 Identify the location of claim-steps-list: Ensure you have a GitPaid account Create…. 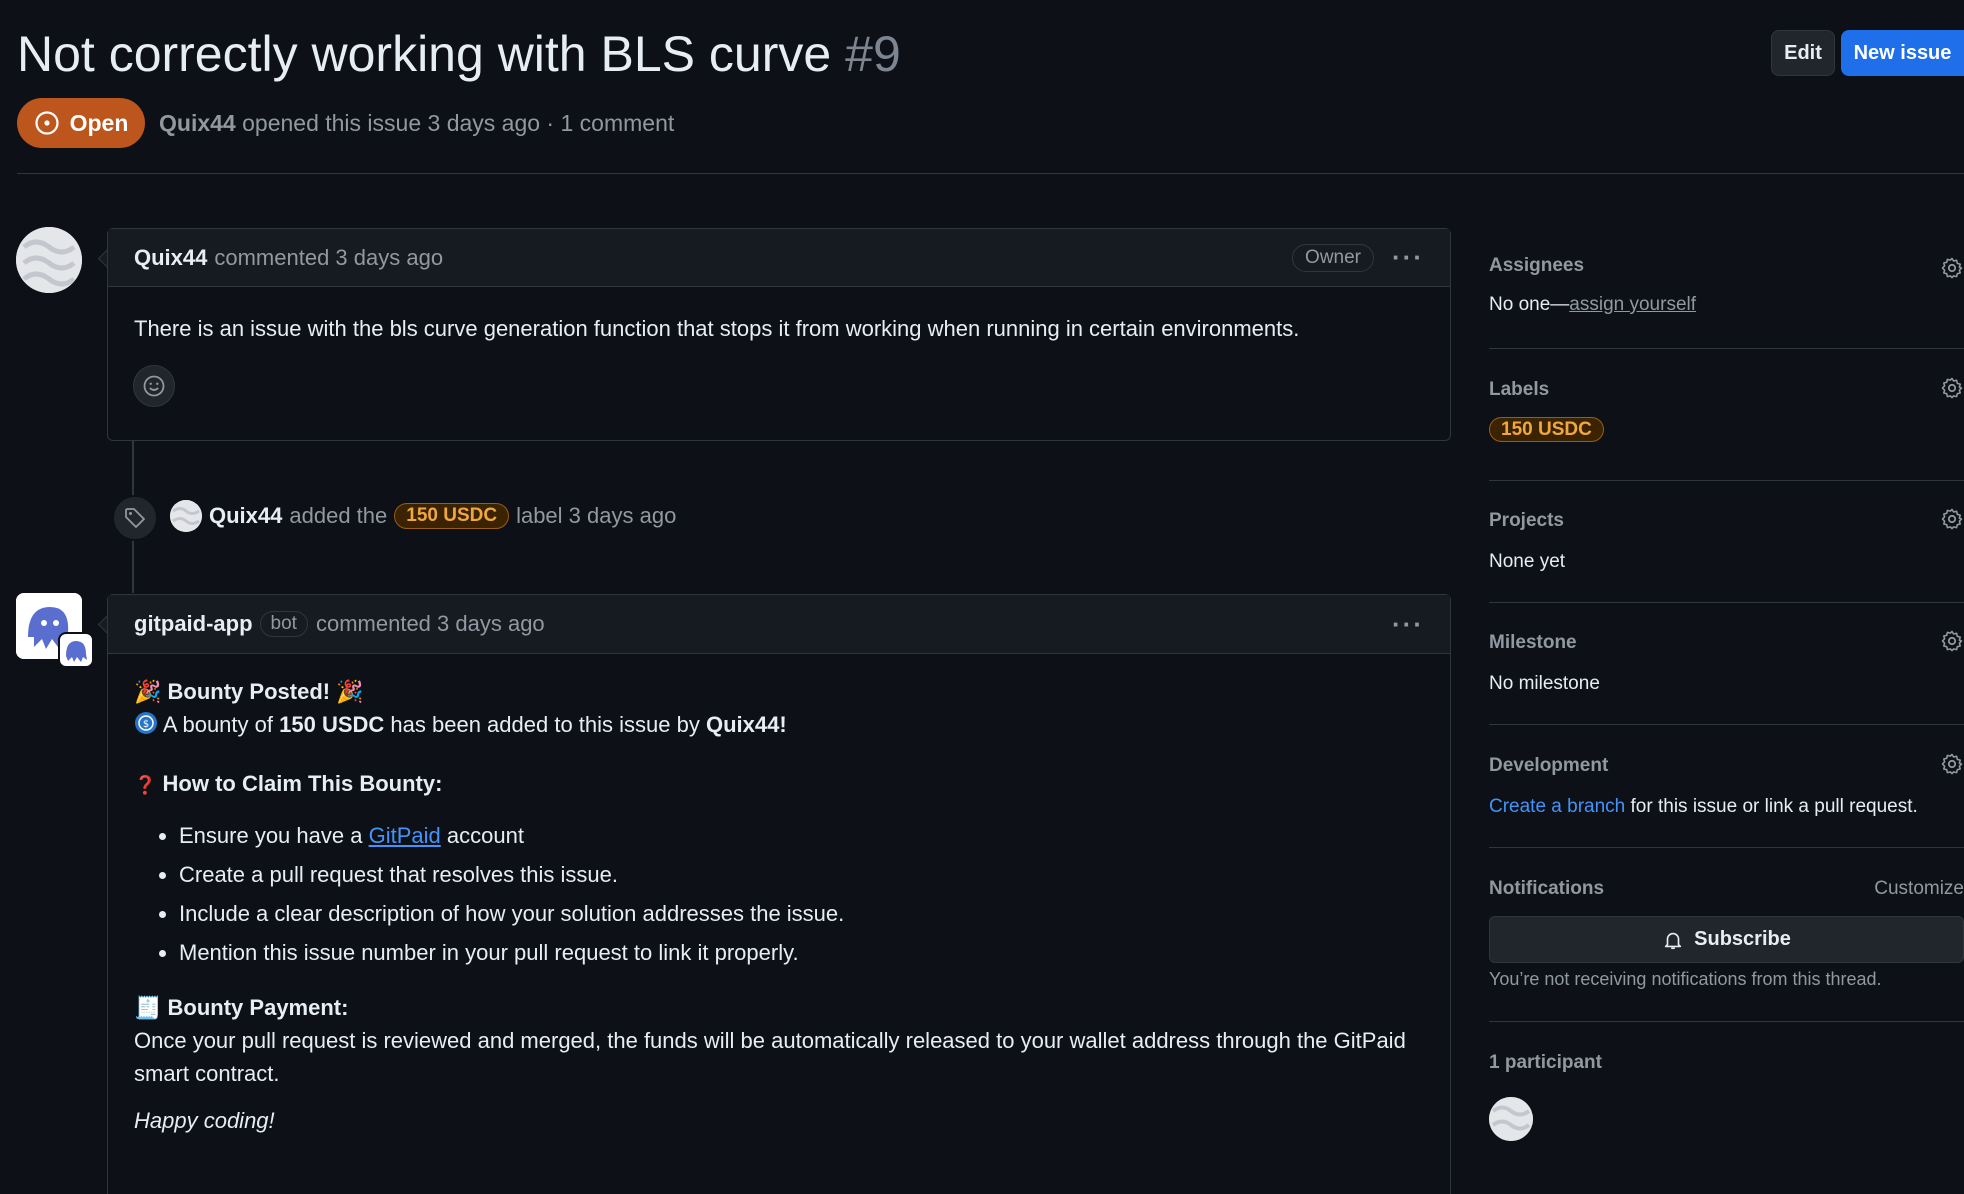
(779, 894).